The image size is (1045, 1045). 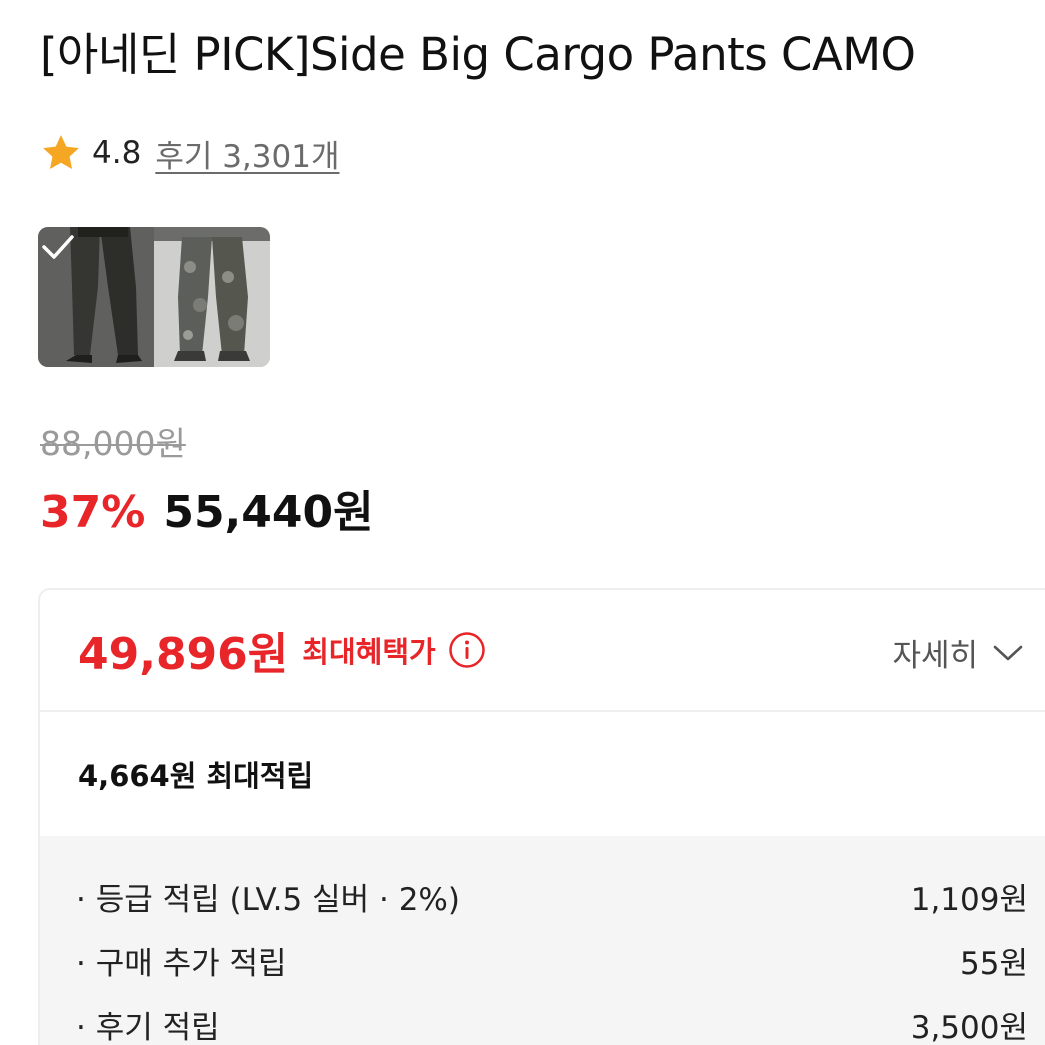 What do you see at coordinates (552, 960) in the screenshot?
I see `earn-item-purchase: · 구매 추가 적립 55원` at bounding box center [552, 960].